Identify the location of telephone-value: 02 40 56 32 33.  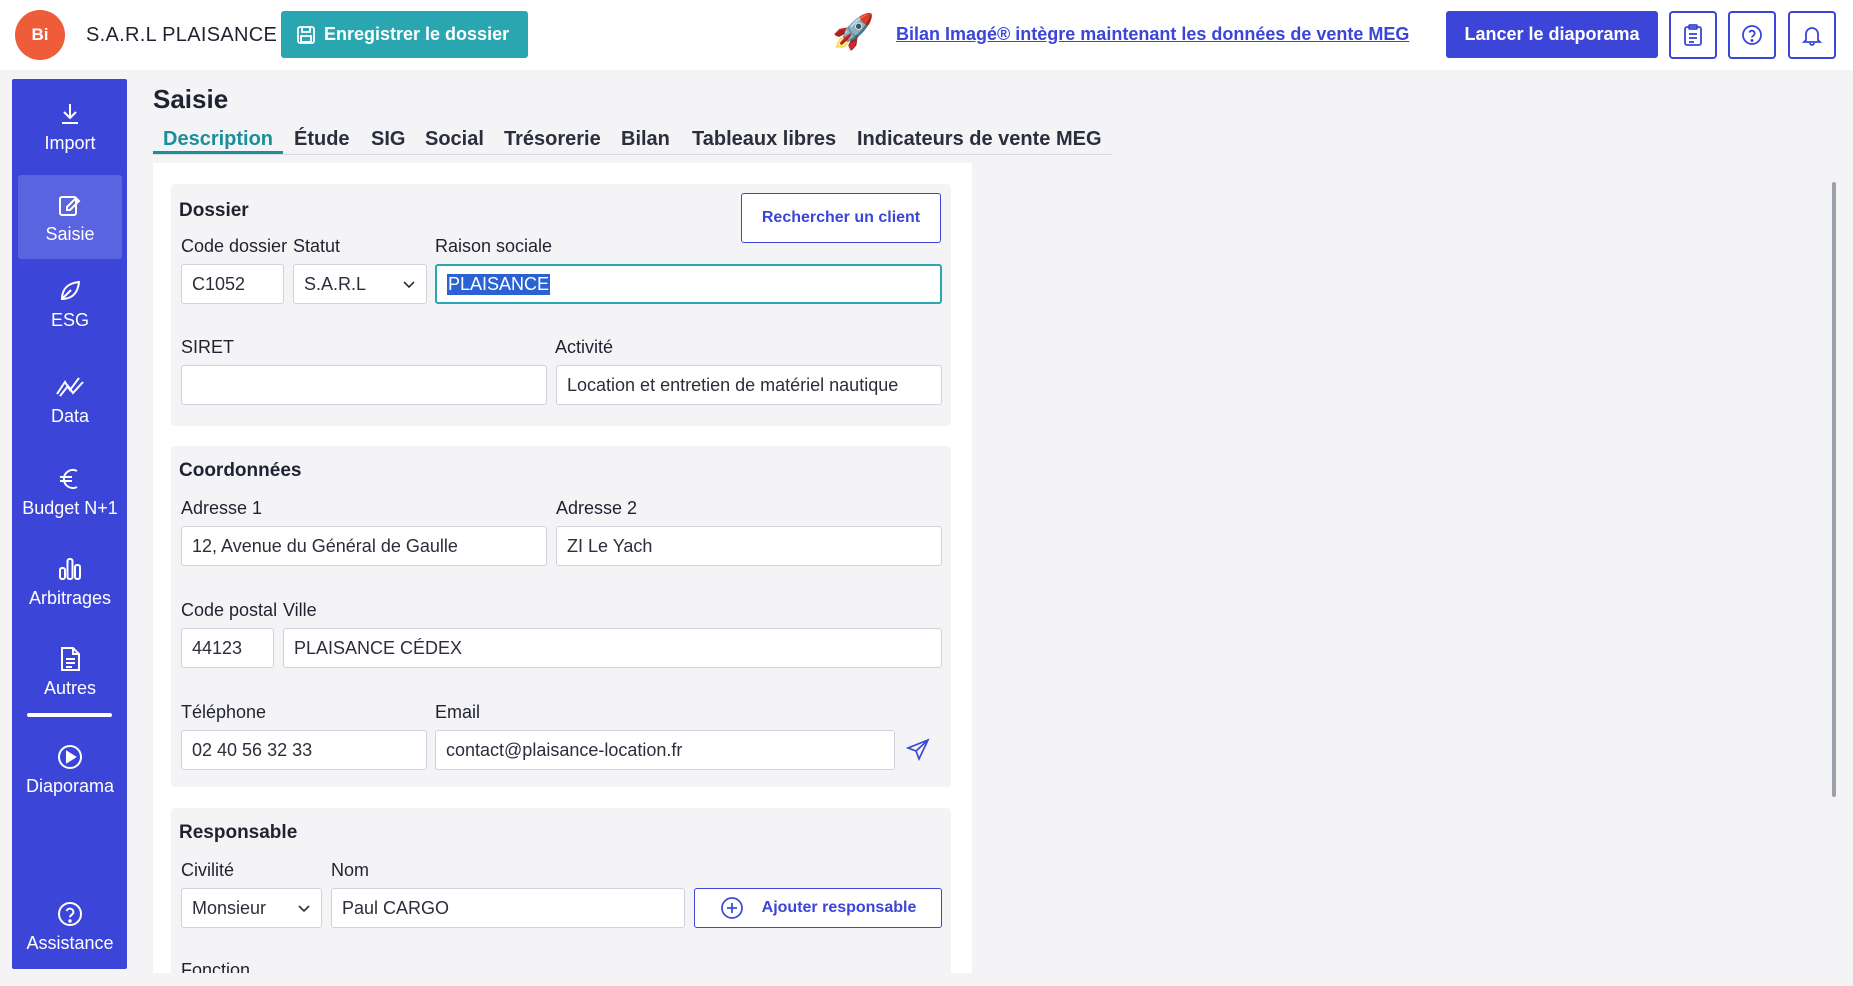
(252, 749).